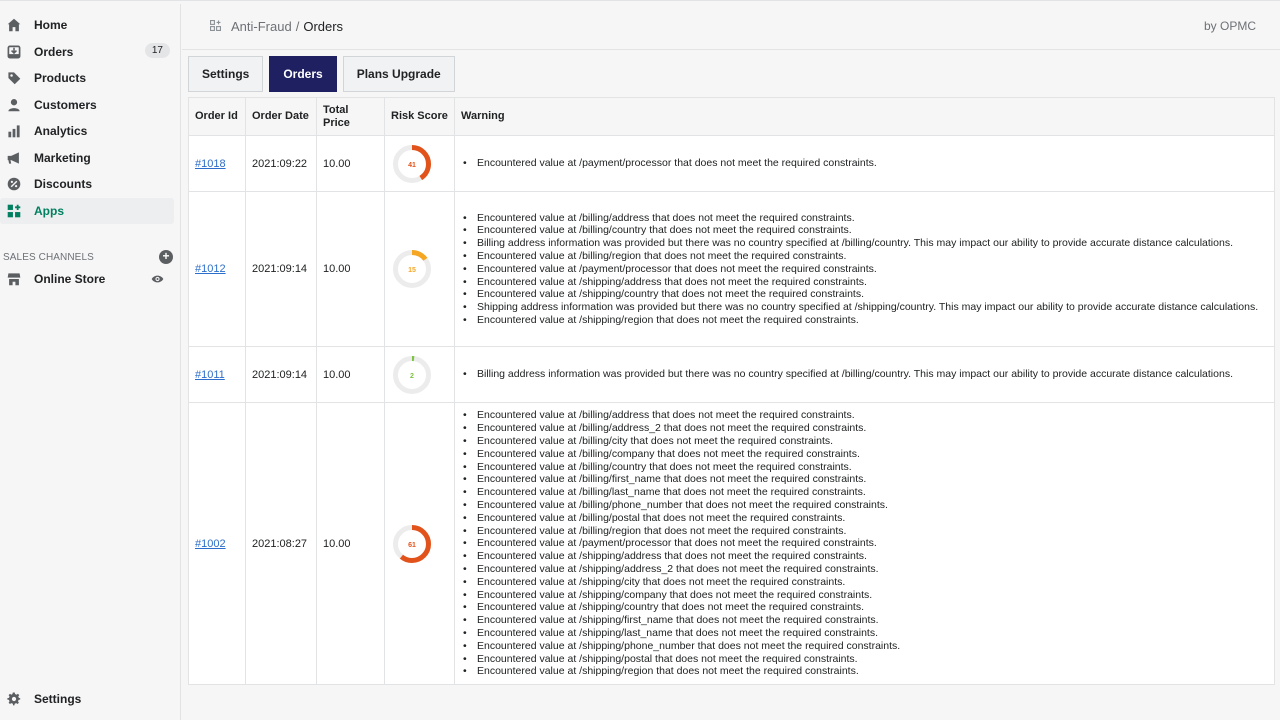 Image resolution: width=1280 pixels, height=720 pixels. Describe the element at coordinates (157, 280) in the screenshot. I see `eye-icon` at that location.